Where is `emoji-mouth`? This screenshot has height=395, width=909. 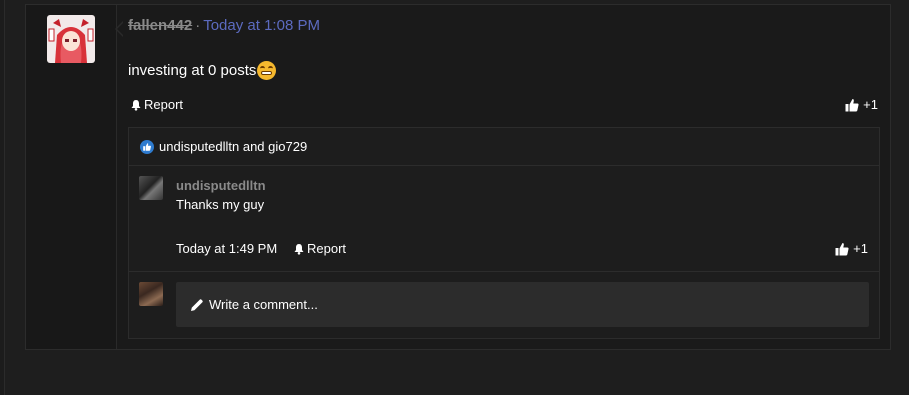 emoji-mouth is located at coordinates (267, 73).